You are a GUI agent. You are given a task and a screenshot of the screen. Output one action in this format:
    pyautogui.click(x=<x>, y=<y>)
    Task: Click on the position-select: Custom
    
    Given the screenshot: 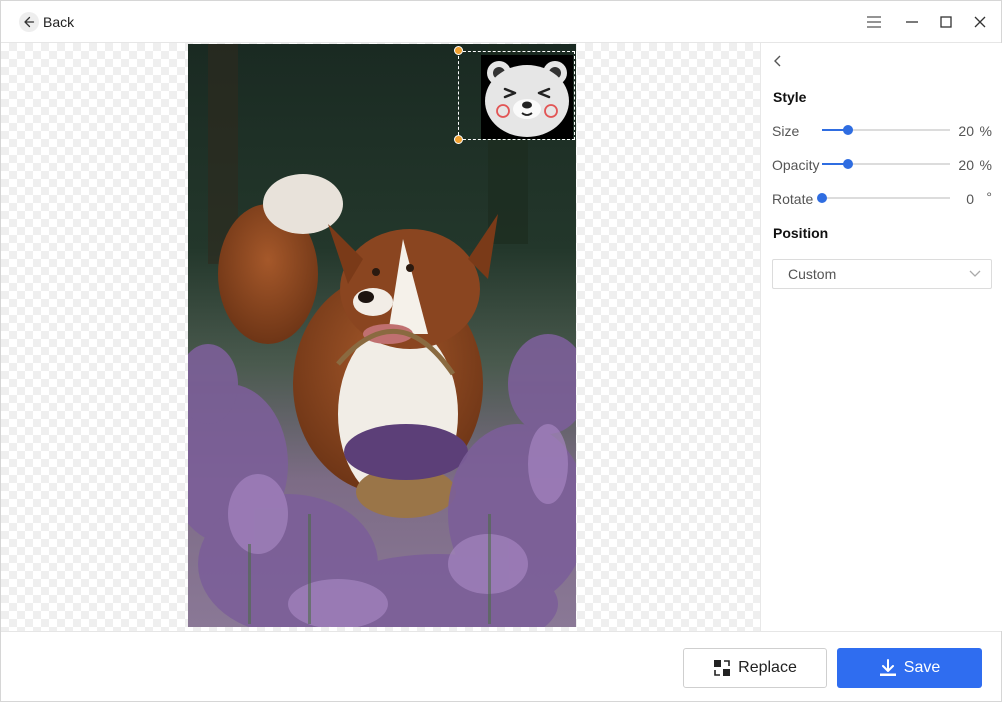 What is the action you would take?
    pyautogui.click(x=882, y=274)
    